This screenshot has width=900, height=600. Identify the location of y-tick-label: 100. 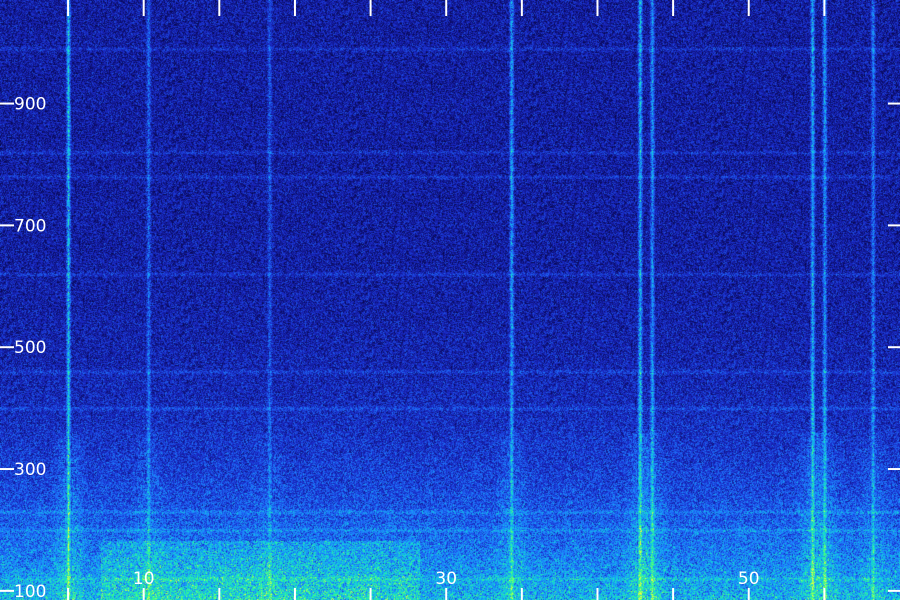
(30, 591).